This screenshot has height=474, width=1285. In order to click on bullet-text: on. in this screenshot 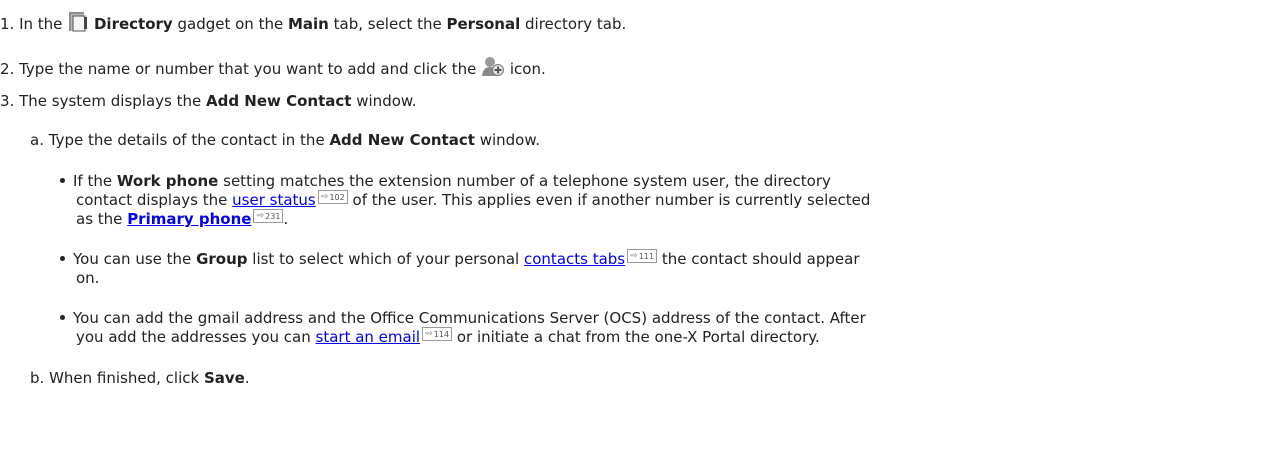, I will do `click(88, 278)`.